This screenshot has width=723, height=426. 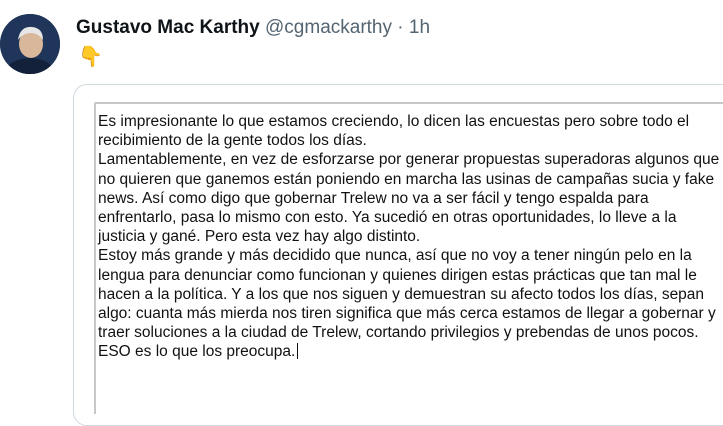 I want to click on avatar, so click(x=30, y=44).